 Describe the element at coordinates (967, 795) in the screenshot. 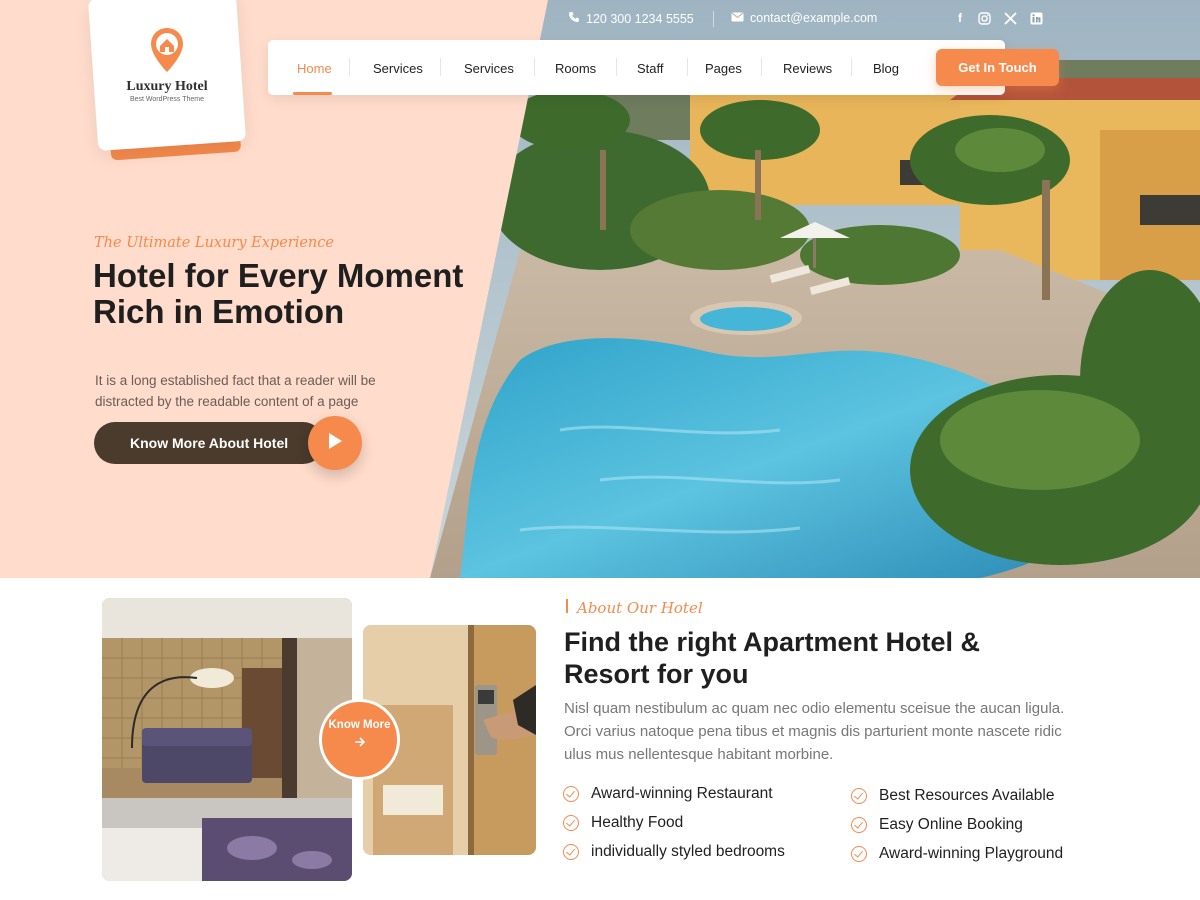

I see `feature-label: Best Resources Available` at that location.